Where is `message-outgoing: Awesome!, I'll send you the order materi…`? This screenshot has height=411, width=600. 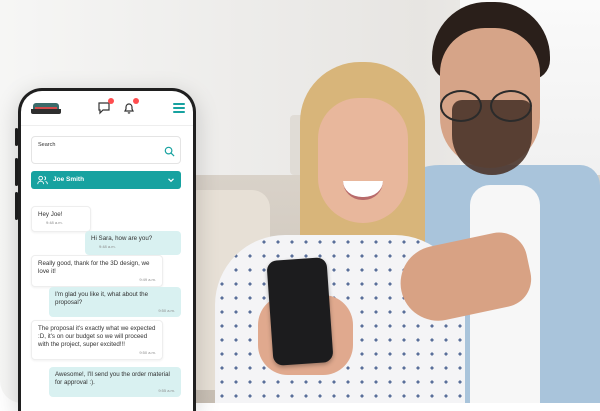
message-outgoing: Awesome!, I'll send you the order materi… is located at coordinates (115, 382).